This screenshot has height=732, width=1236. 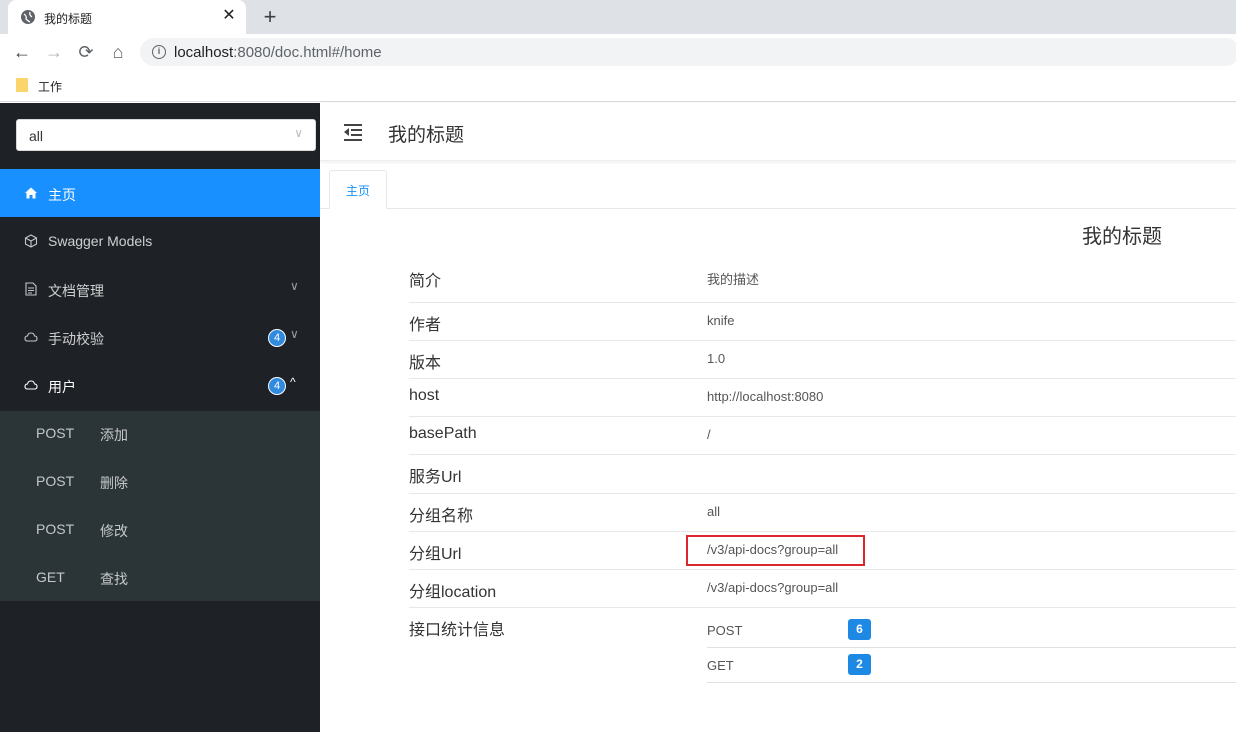 I want to click on info-value: /, so click(x=709, y=434).